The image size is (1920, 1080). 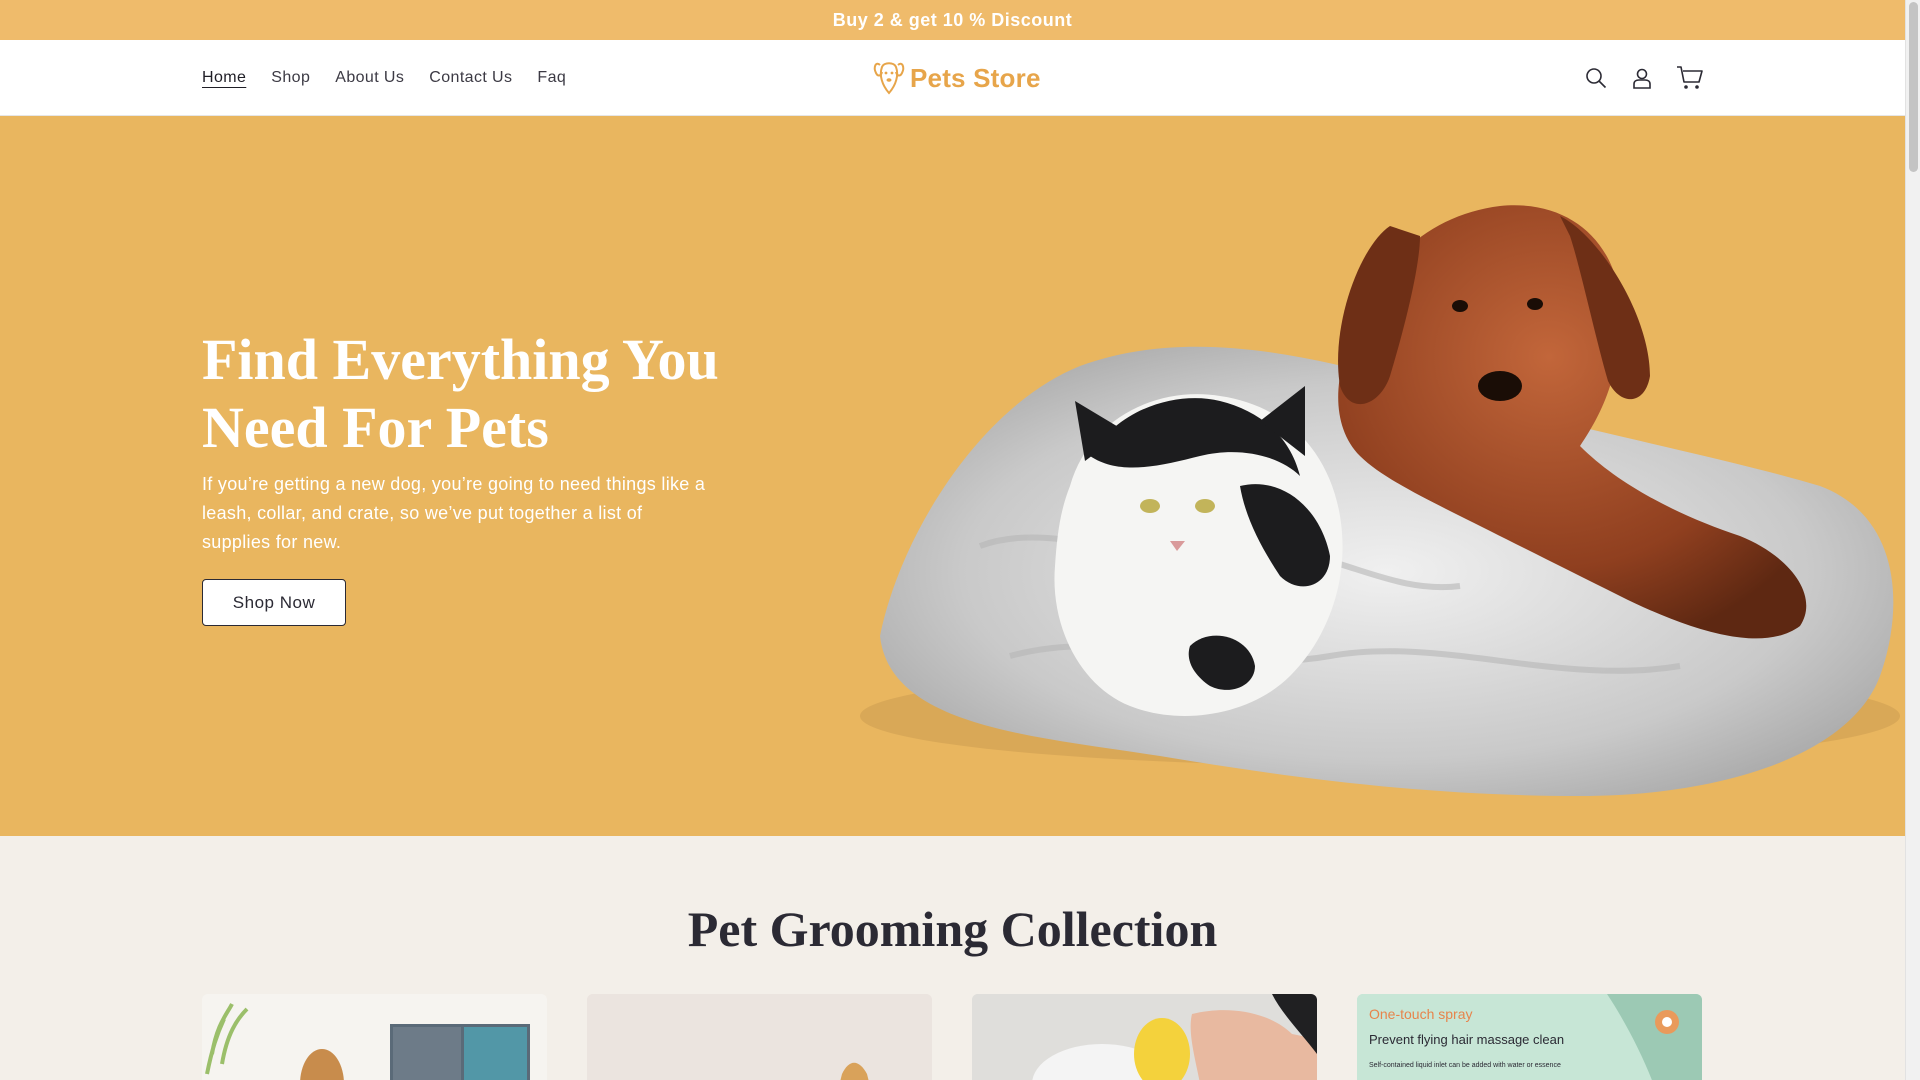 I want to click on hero-title-line-2: Need For Pets, so click(x=375, y=427).